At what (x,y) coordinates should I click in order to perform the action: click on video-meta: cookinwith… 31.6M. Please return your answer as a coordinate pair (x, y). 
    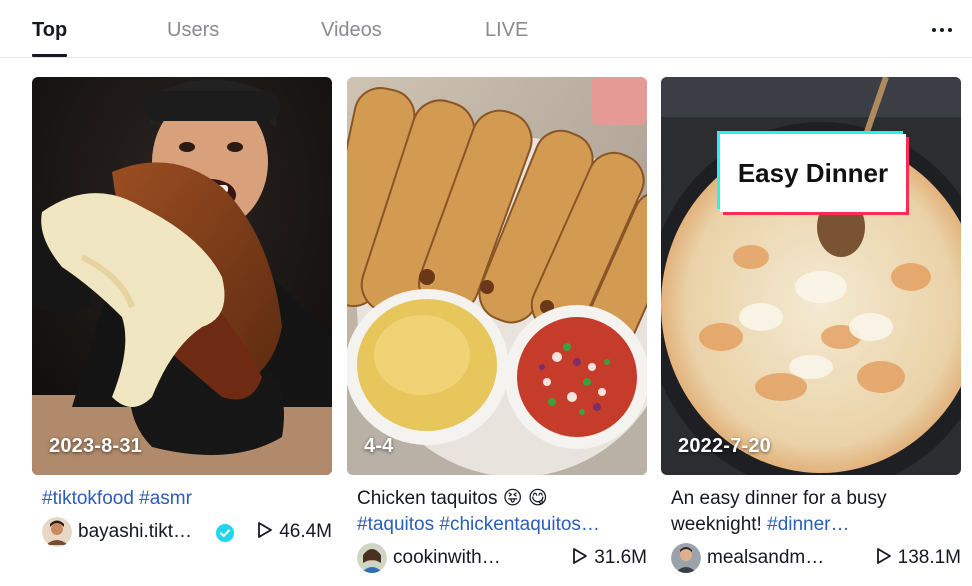
    Looking at the image, I should click on (502, 559).